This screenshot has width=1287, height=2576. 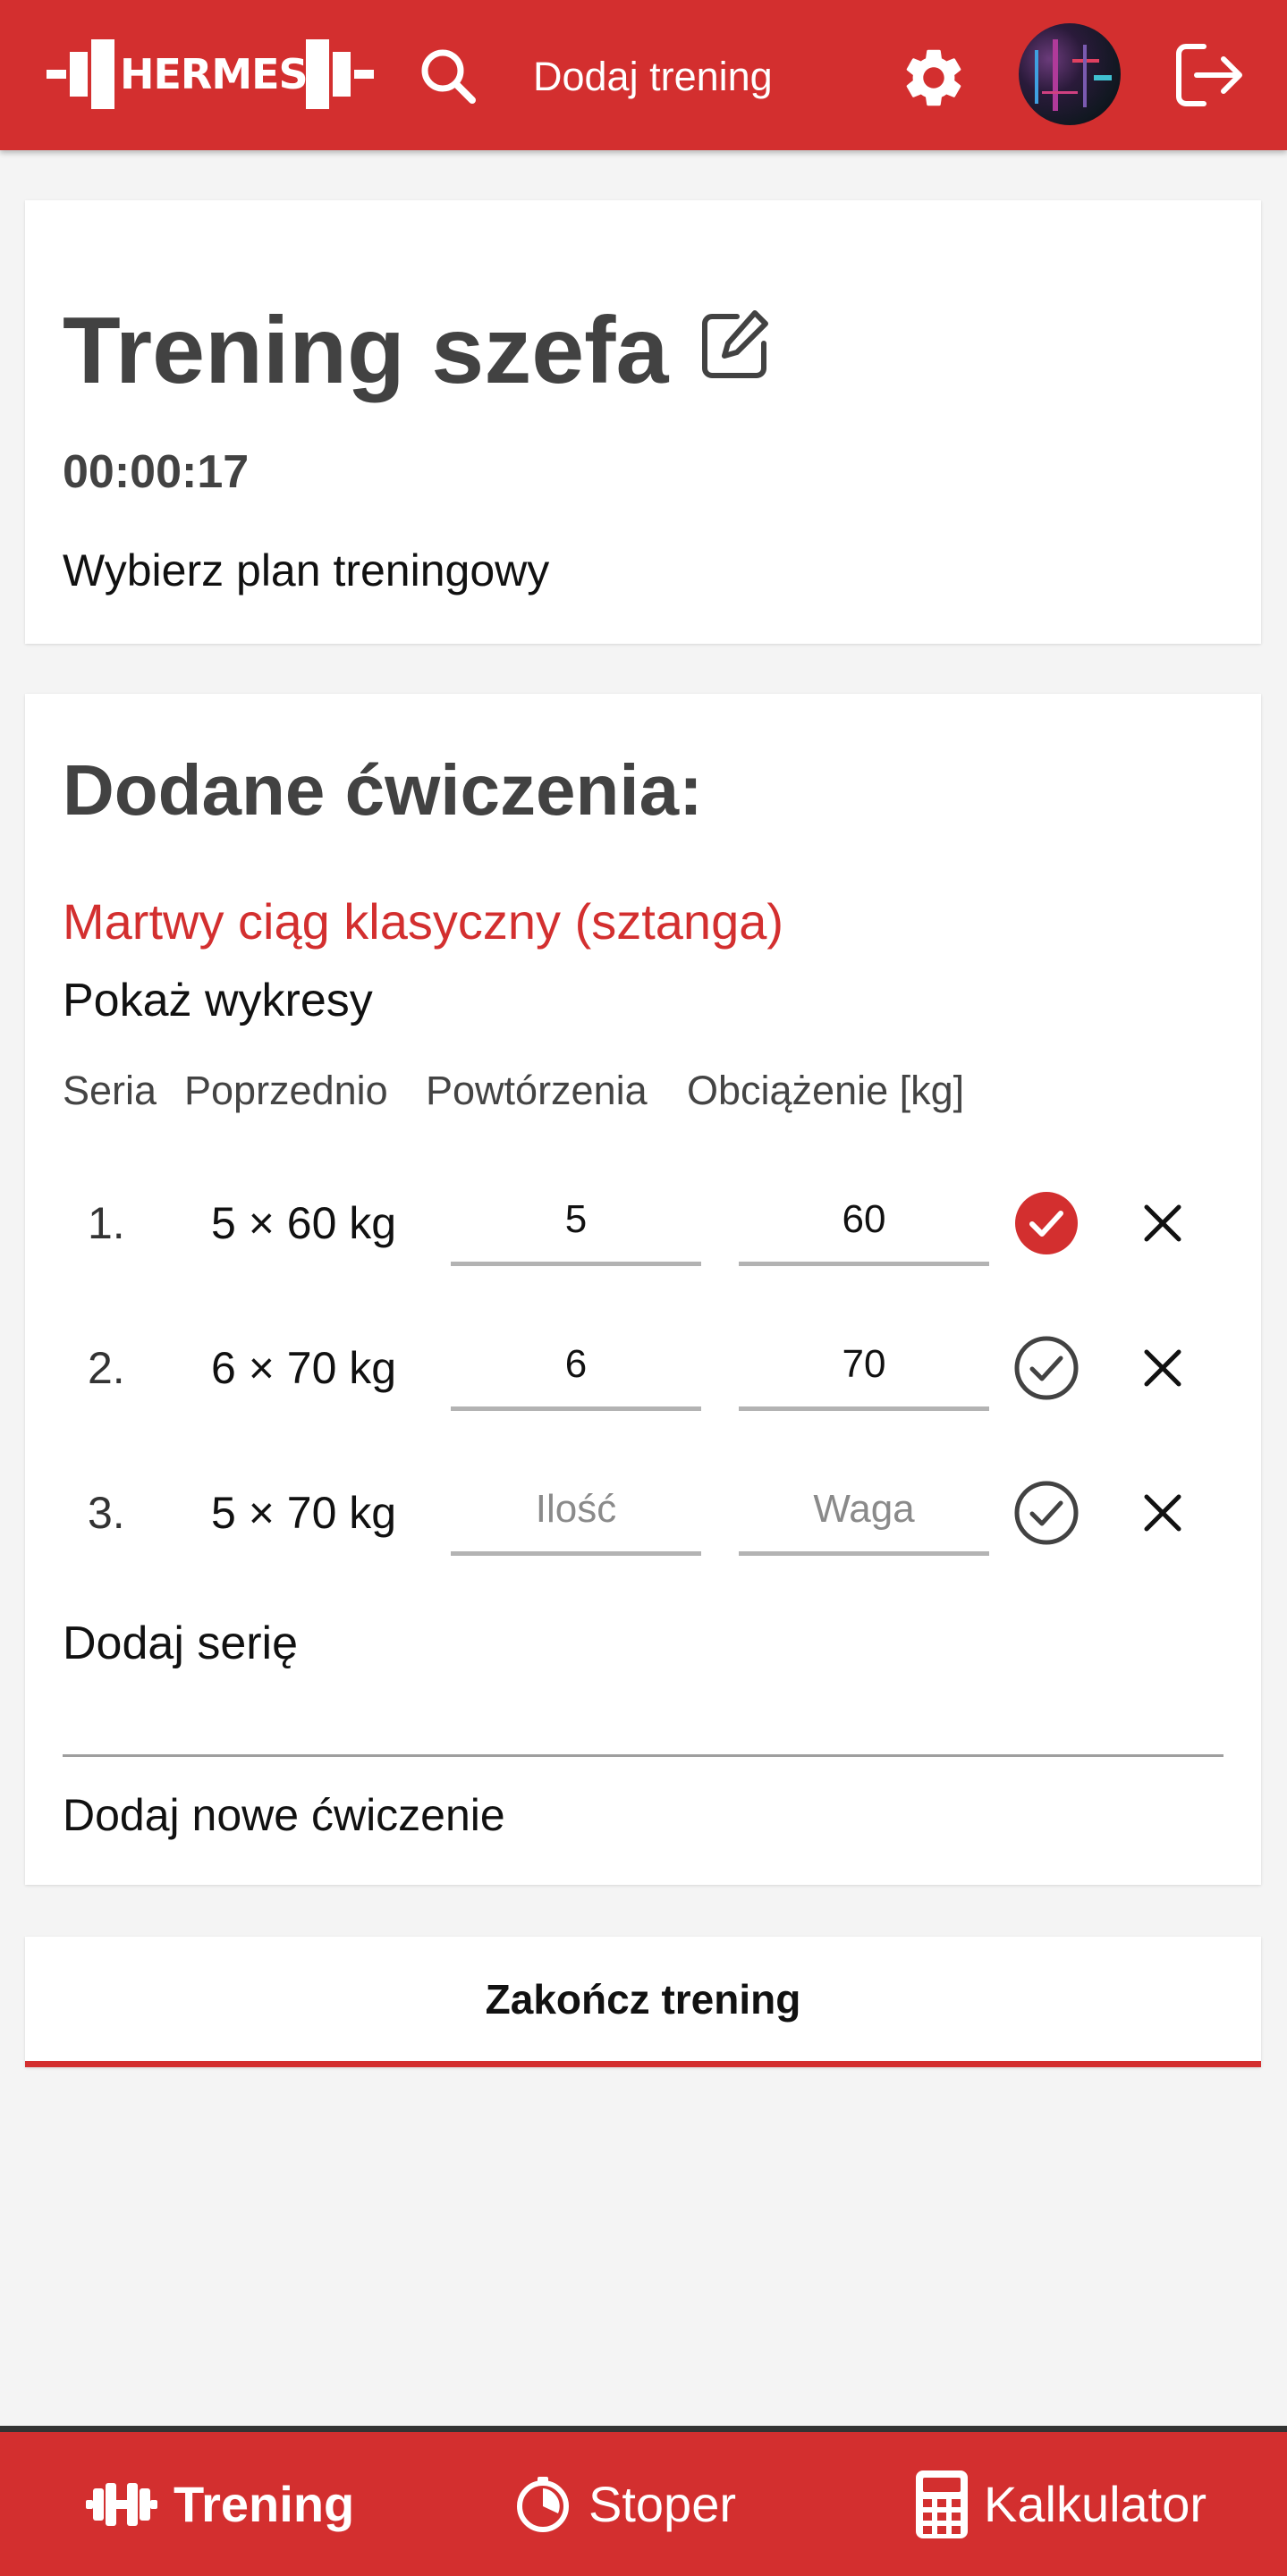 I want to click on user-avatar, so click(x=1070, y=74).